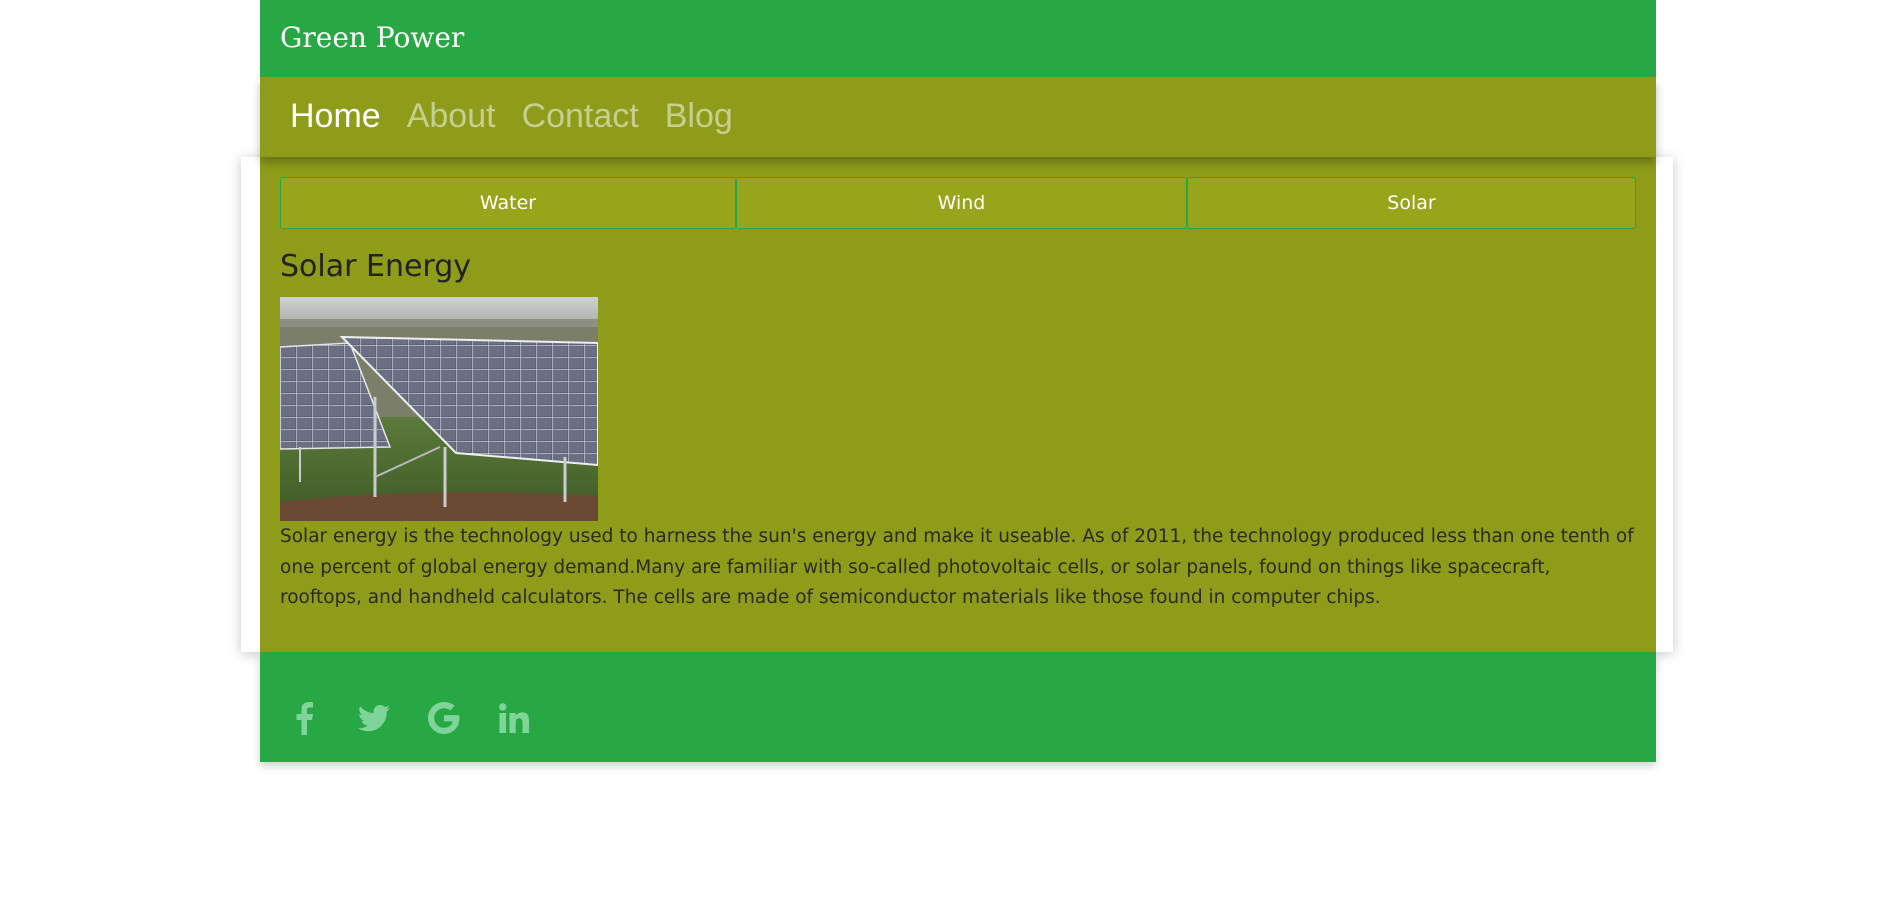  What do you see at coordinates (511, 116) in the screenshot?
I see `nav-list: Home About Contact Blog` at bounding box center [511, 116].